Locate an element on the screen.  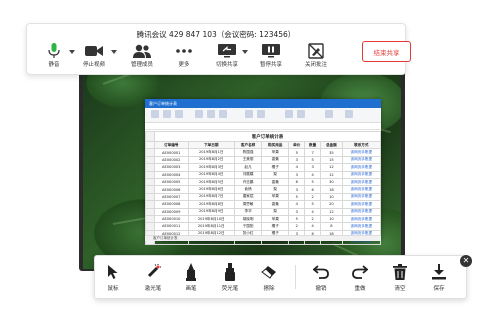
table-cell: 于国阳 is located at coordinates (248, 226).